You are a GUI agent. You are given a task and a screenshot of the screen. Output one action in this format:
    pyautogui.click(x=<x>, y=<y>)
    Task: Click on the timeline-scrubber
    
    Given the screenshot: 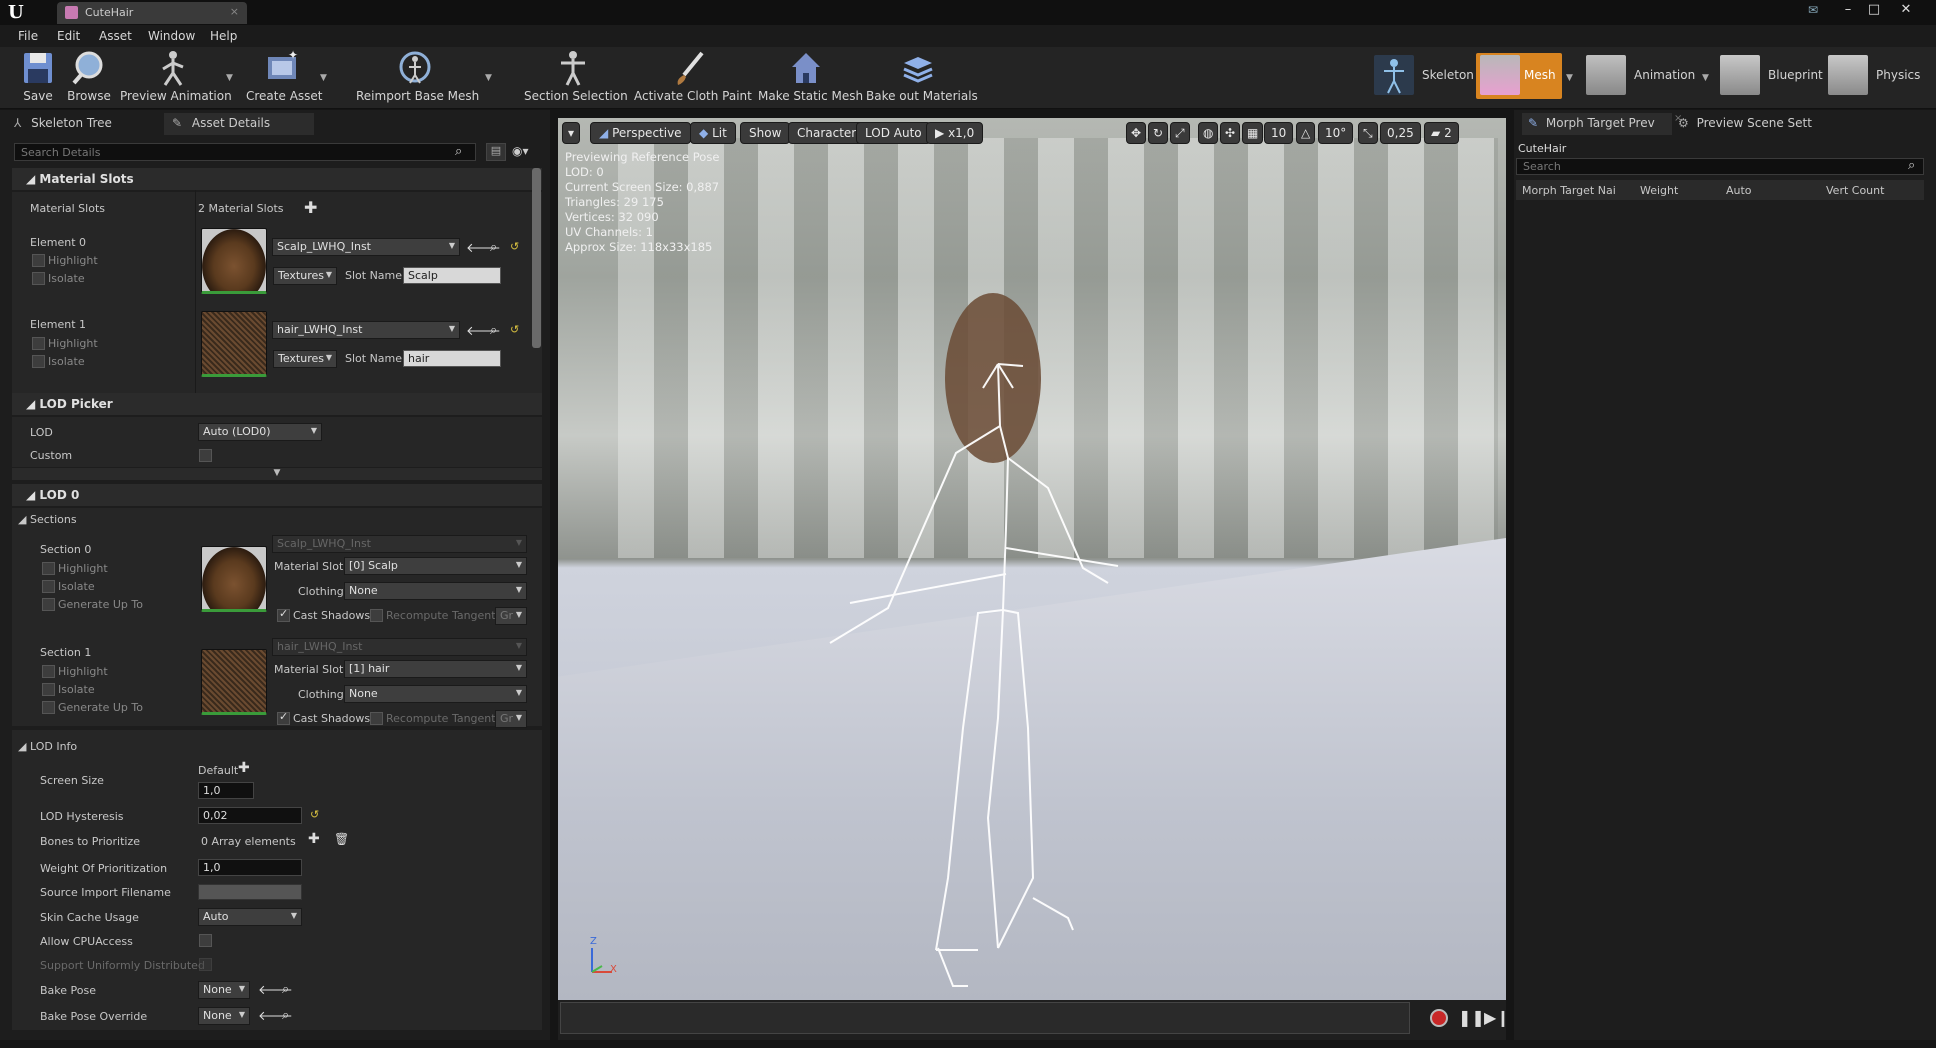 What is the action you would take?
    pyautogui.click(x=985, y=1018)
    